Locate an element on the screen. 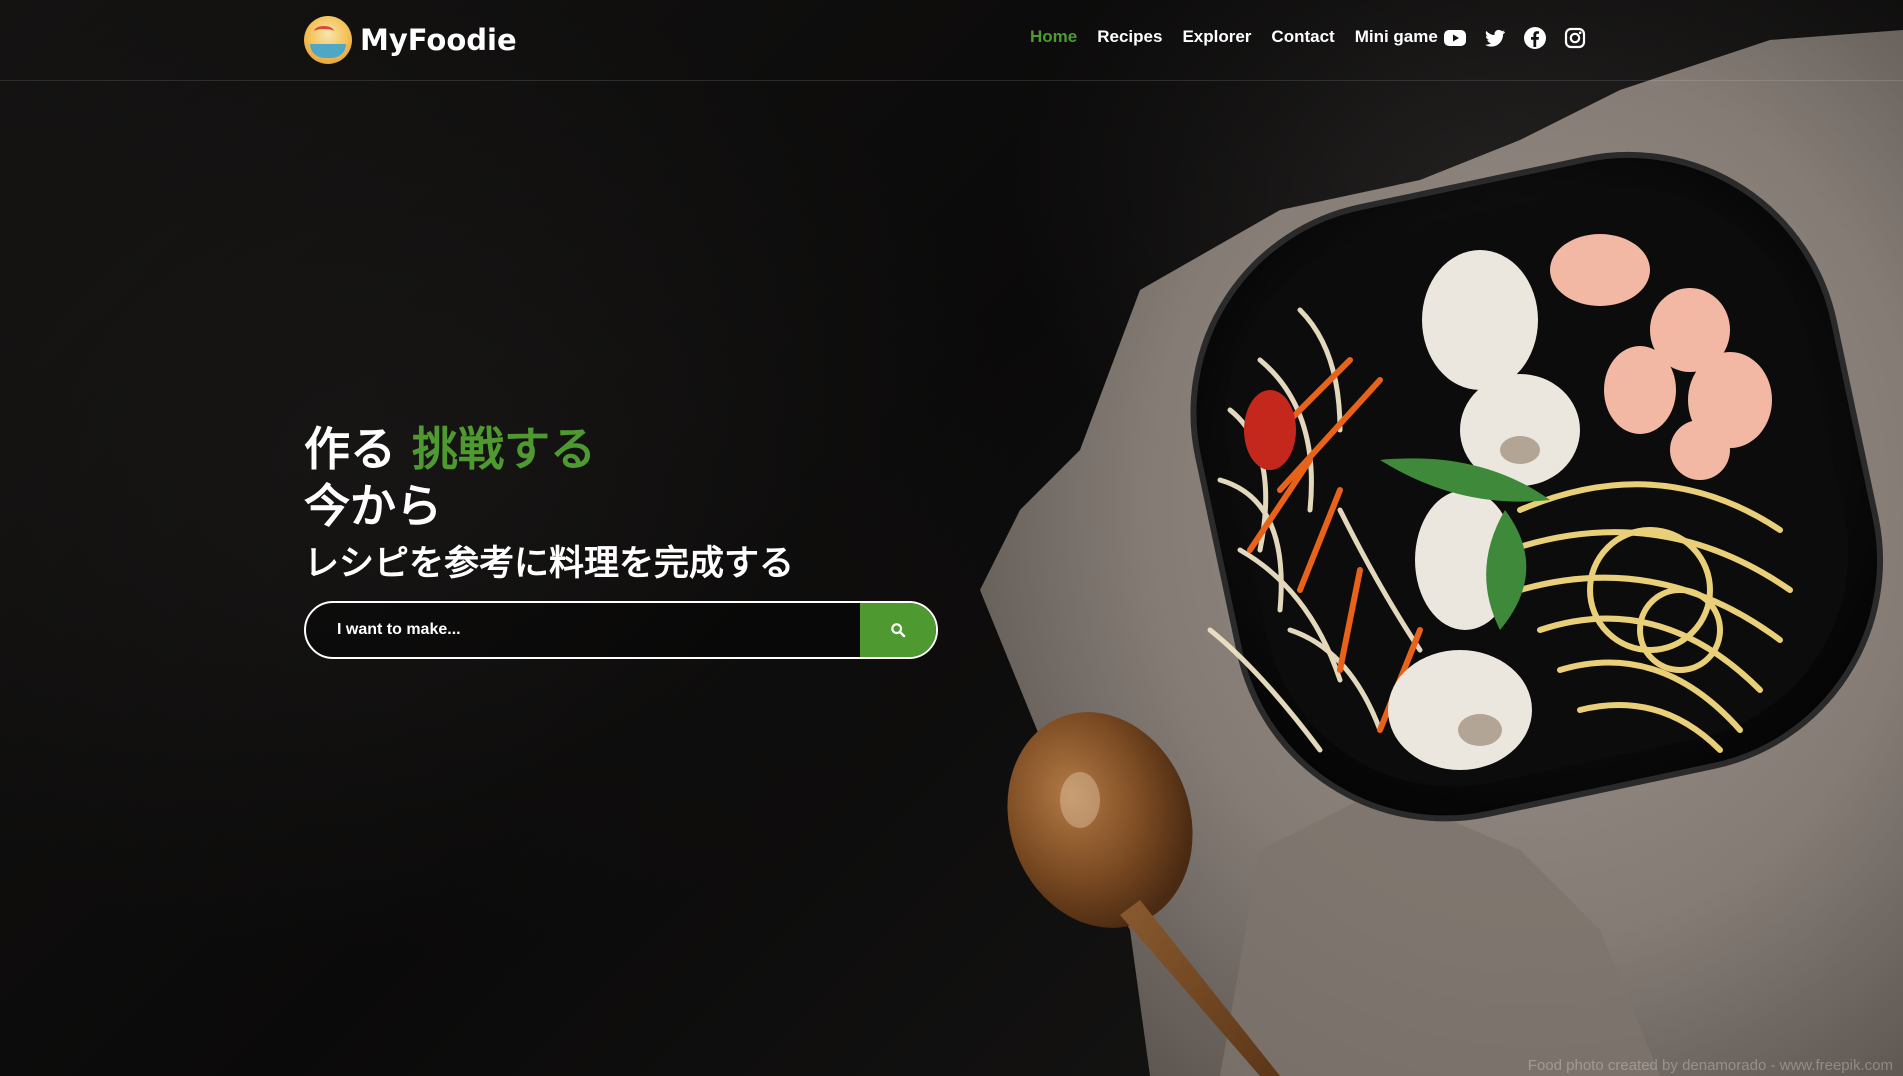  hero-headline-plain: 作る is located at coordinates (350, 449).